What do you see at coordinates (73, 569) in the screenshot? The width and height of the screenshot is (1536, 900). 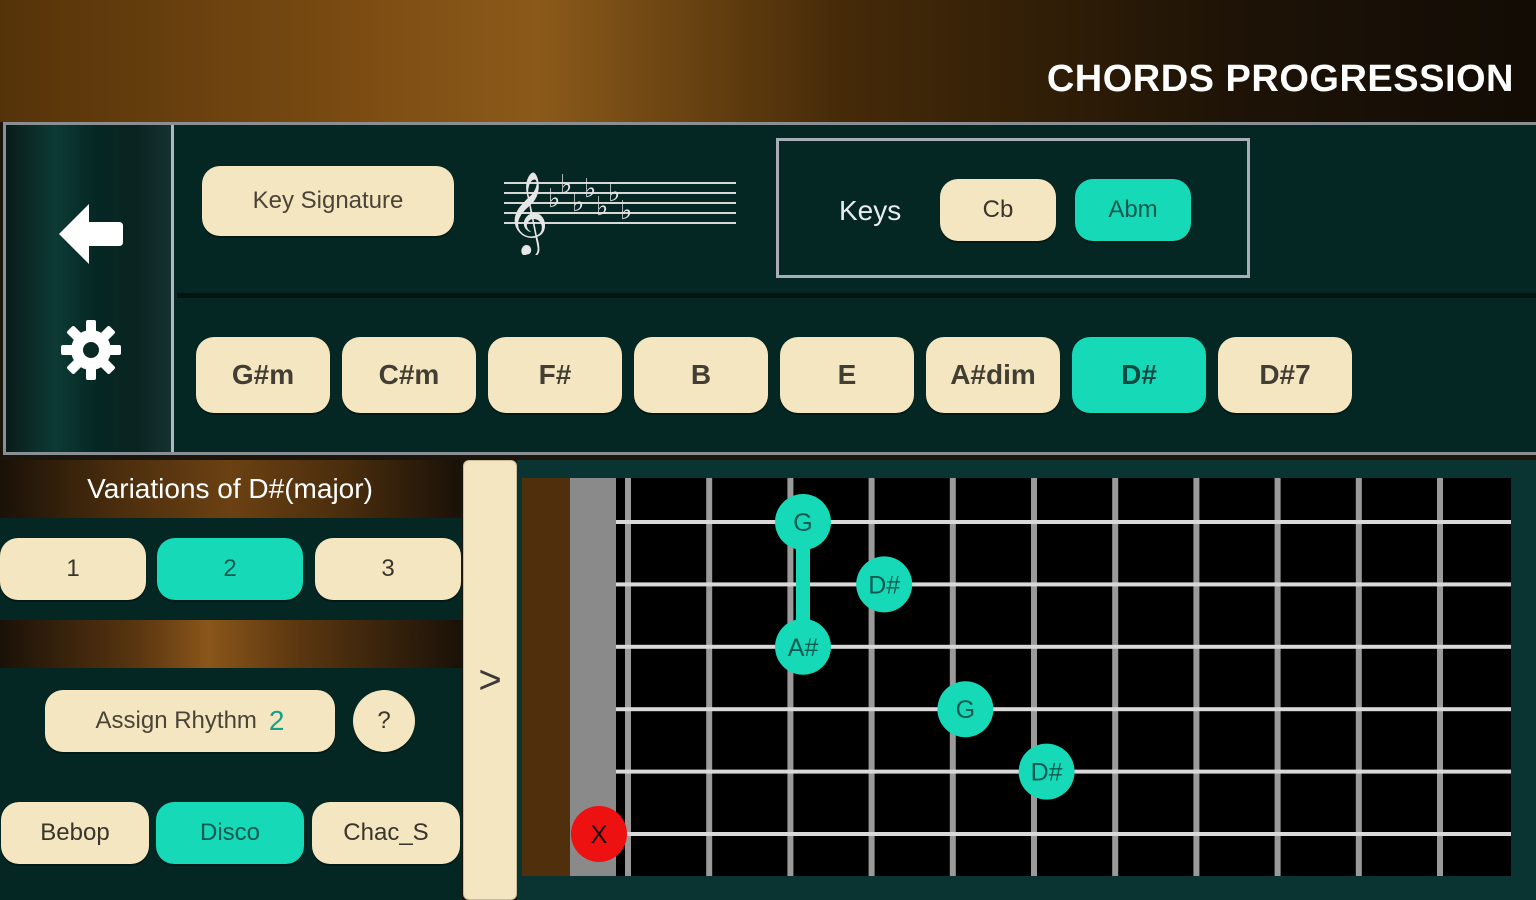 I see `variation-button: 1` at bounding box center [73, 569].